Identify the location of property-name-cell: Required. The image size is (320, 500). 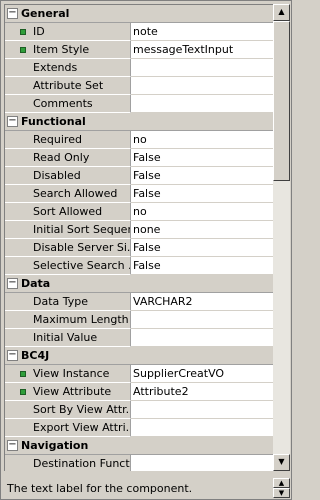
(68, 140).